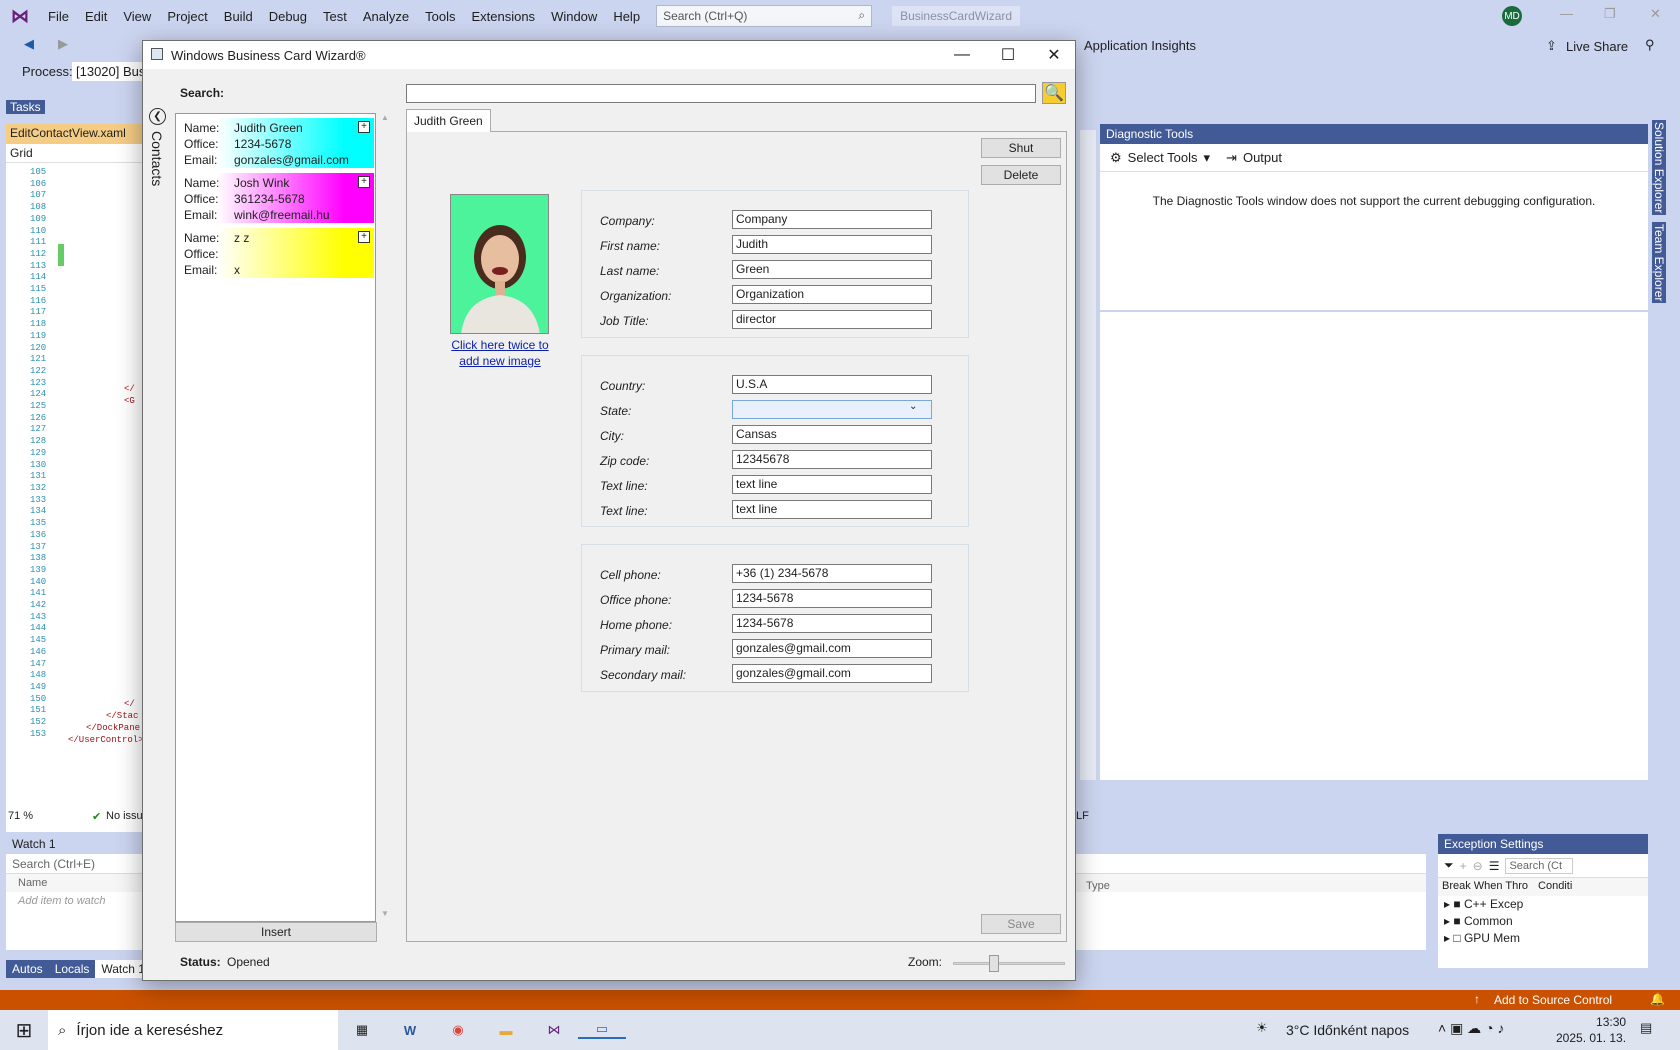 The image size is (1680, 1050). Describe the element at coordinates (1659, 168) in the screenshot. I see `solution-explorer-tab: Solution Explorer` at that location.